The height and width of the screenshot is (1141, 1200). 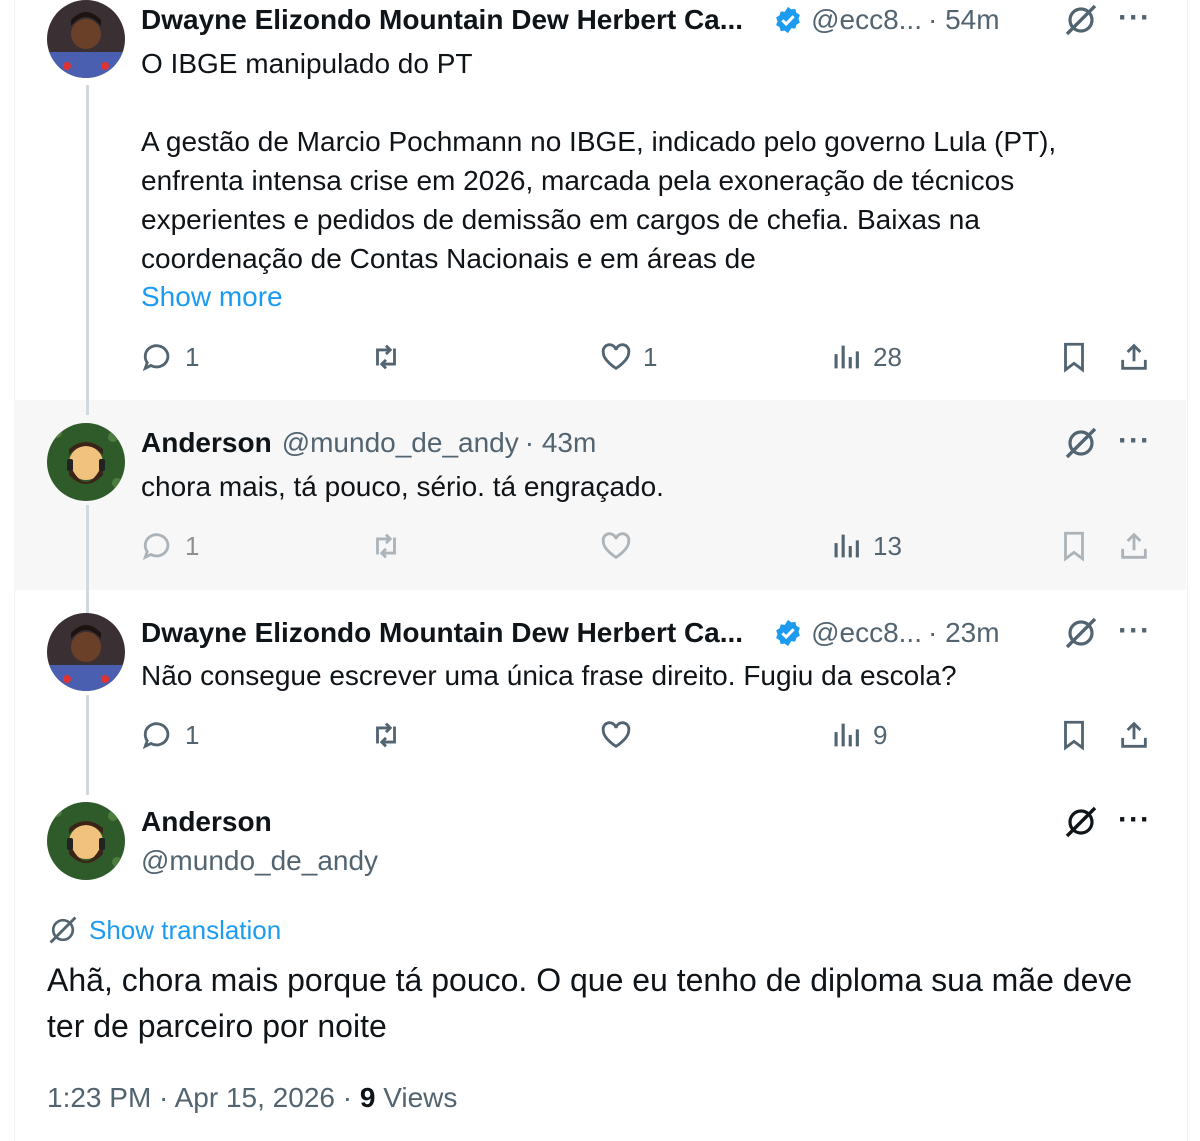 I want to click on tweet-meta: 1:23 PM · Apr 15, 2026 · 9 Views, so click(x=252, y=1098).